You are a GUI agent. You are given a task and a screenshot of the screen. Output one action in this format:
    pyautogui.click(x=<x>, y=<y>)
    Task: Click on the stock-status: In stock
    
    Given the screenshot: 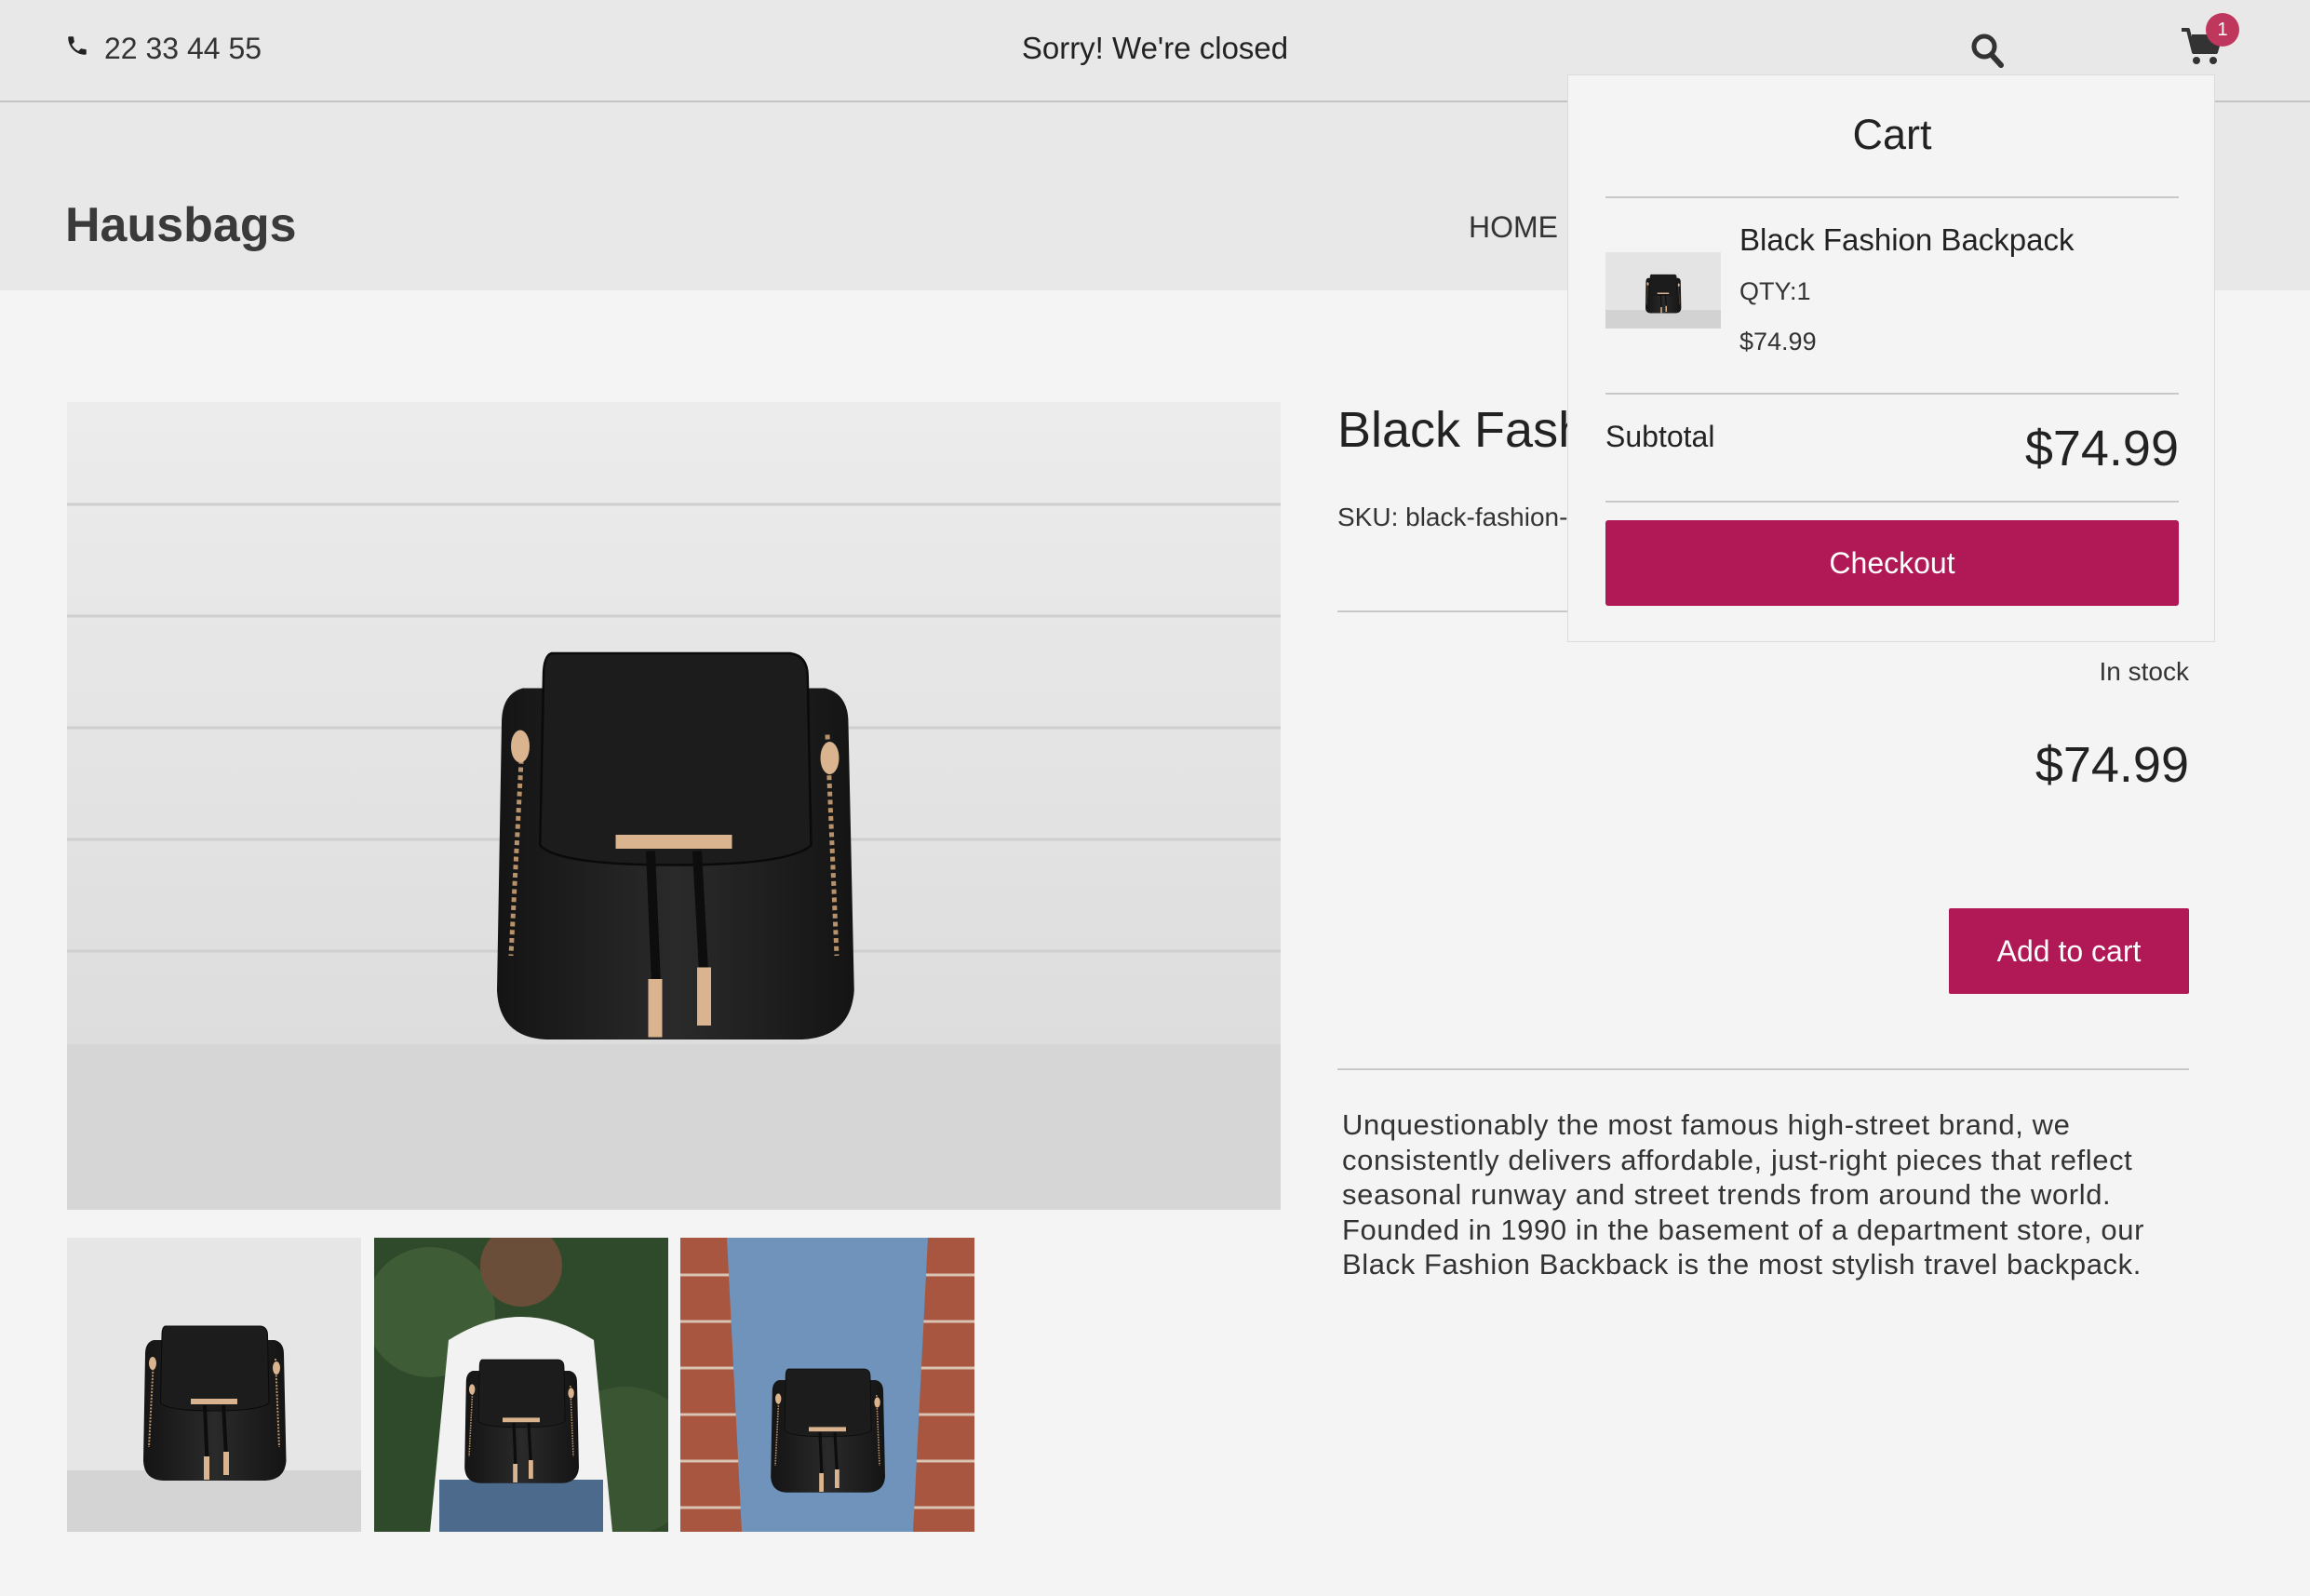 What is the action you would take?
    pyautogui.click(x=2144, y=671)
    